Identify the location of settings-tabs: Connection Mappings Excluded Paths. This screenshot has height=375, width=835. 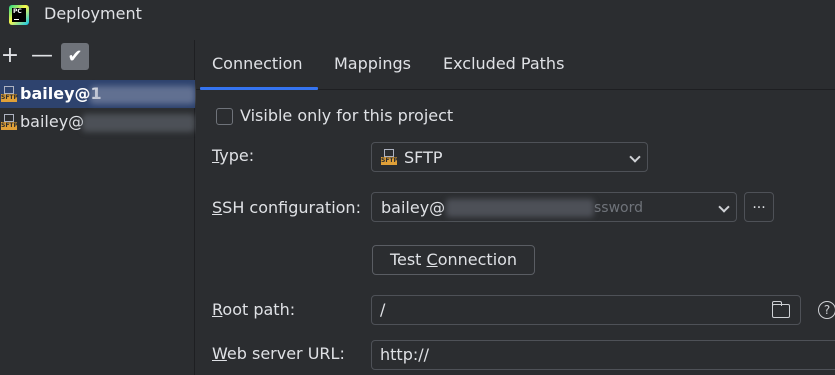
(515, 65).